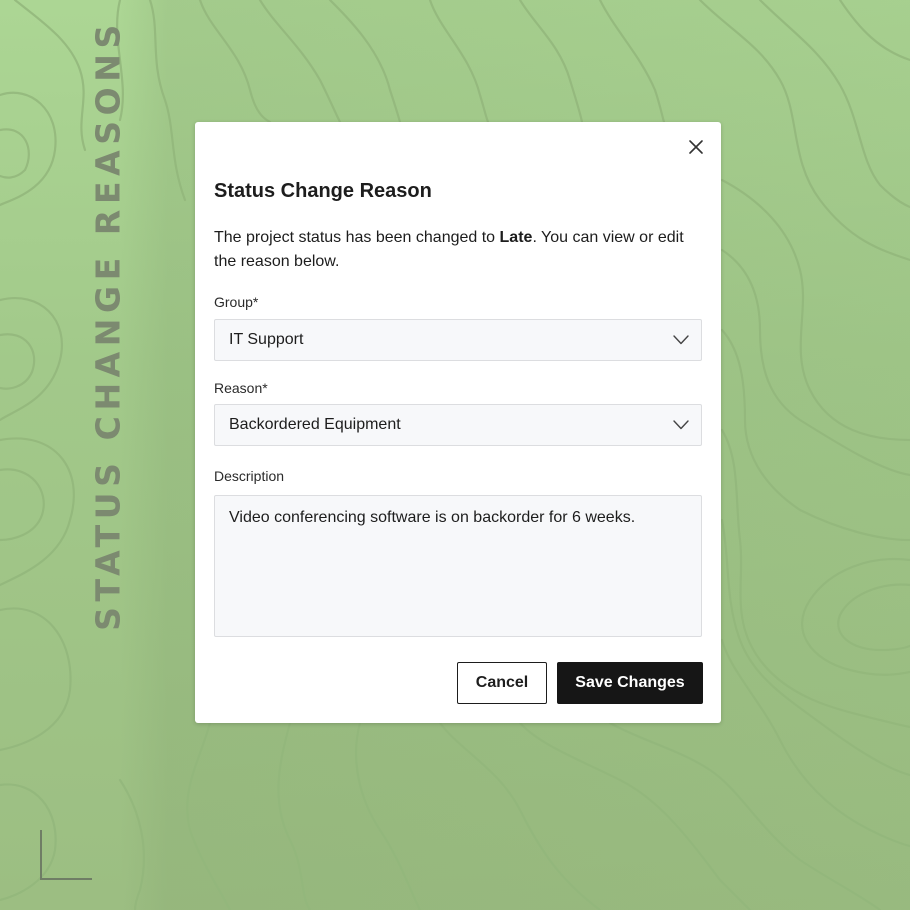 Image resolution: width=910 pixels, height=910 pixels. Describe the element at coordinates (108, 325) in the screenshot. I see `side-title: STATUS CHANGE REASONS` at that location.